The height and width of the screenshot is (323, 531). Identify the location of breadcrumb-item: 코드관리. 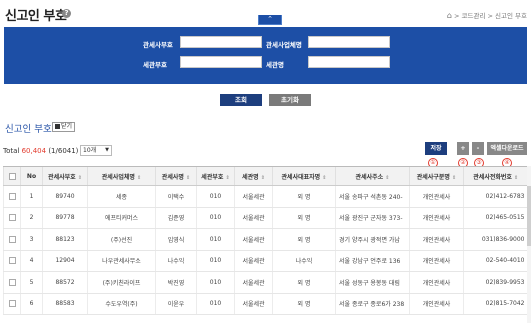
(474, 16).